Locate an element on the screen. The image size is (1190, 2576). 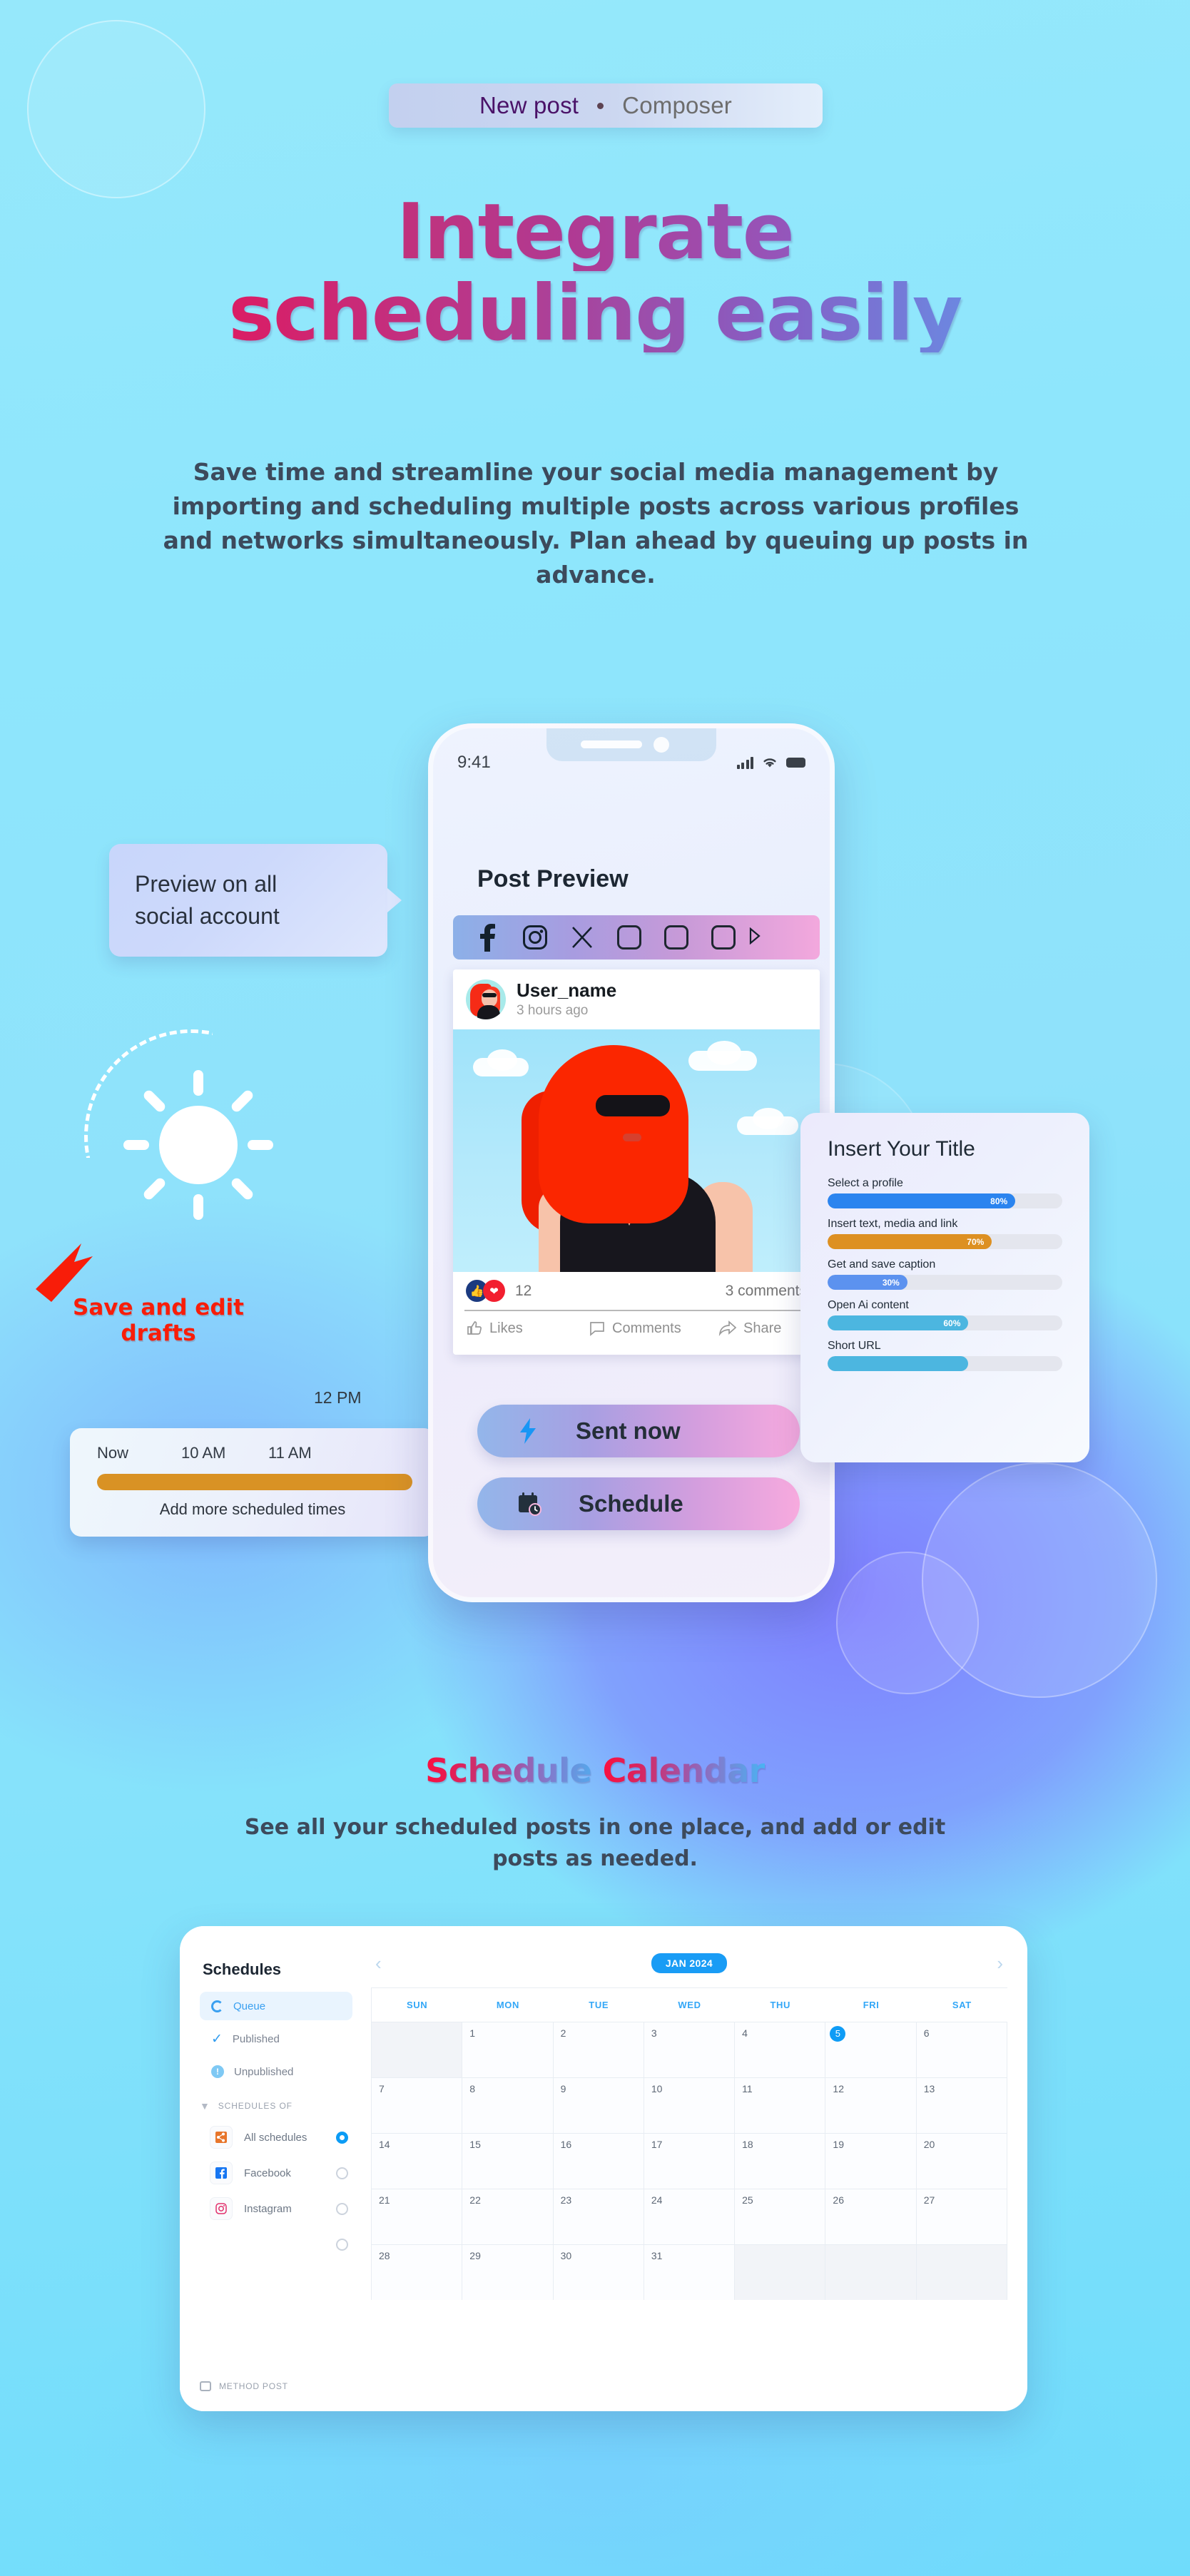
progress-track: 60% is located at coordinates (945, 1322).